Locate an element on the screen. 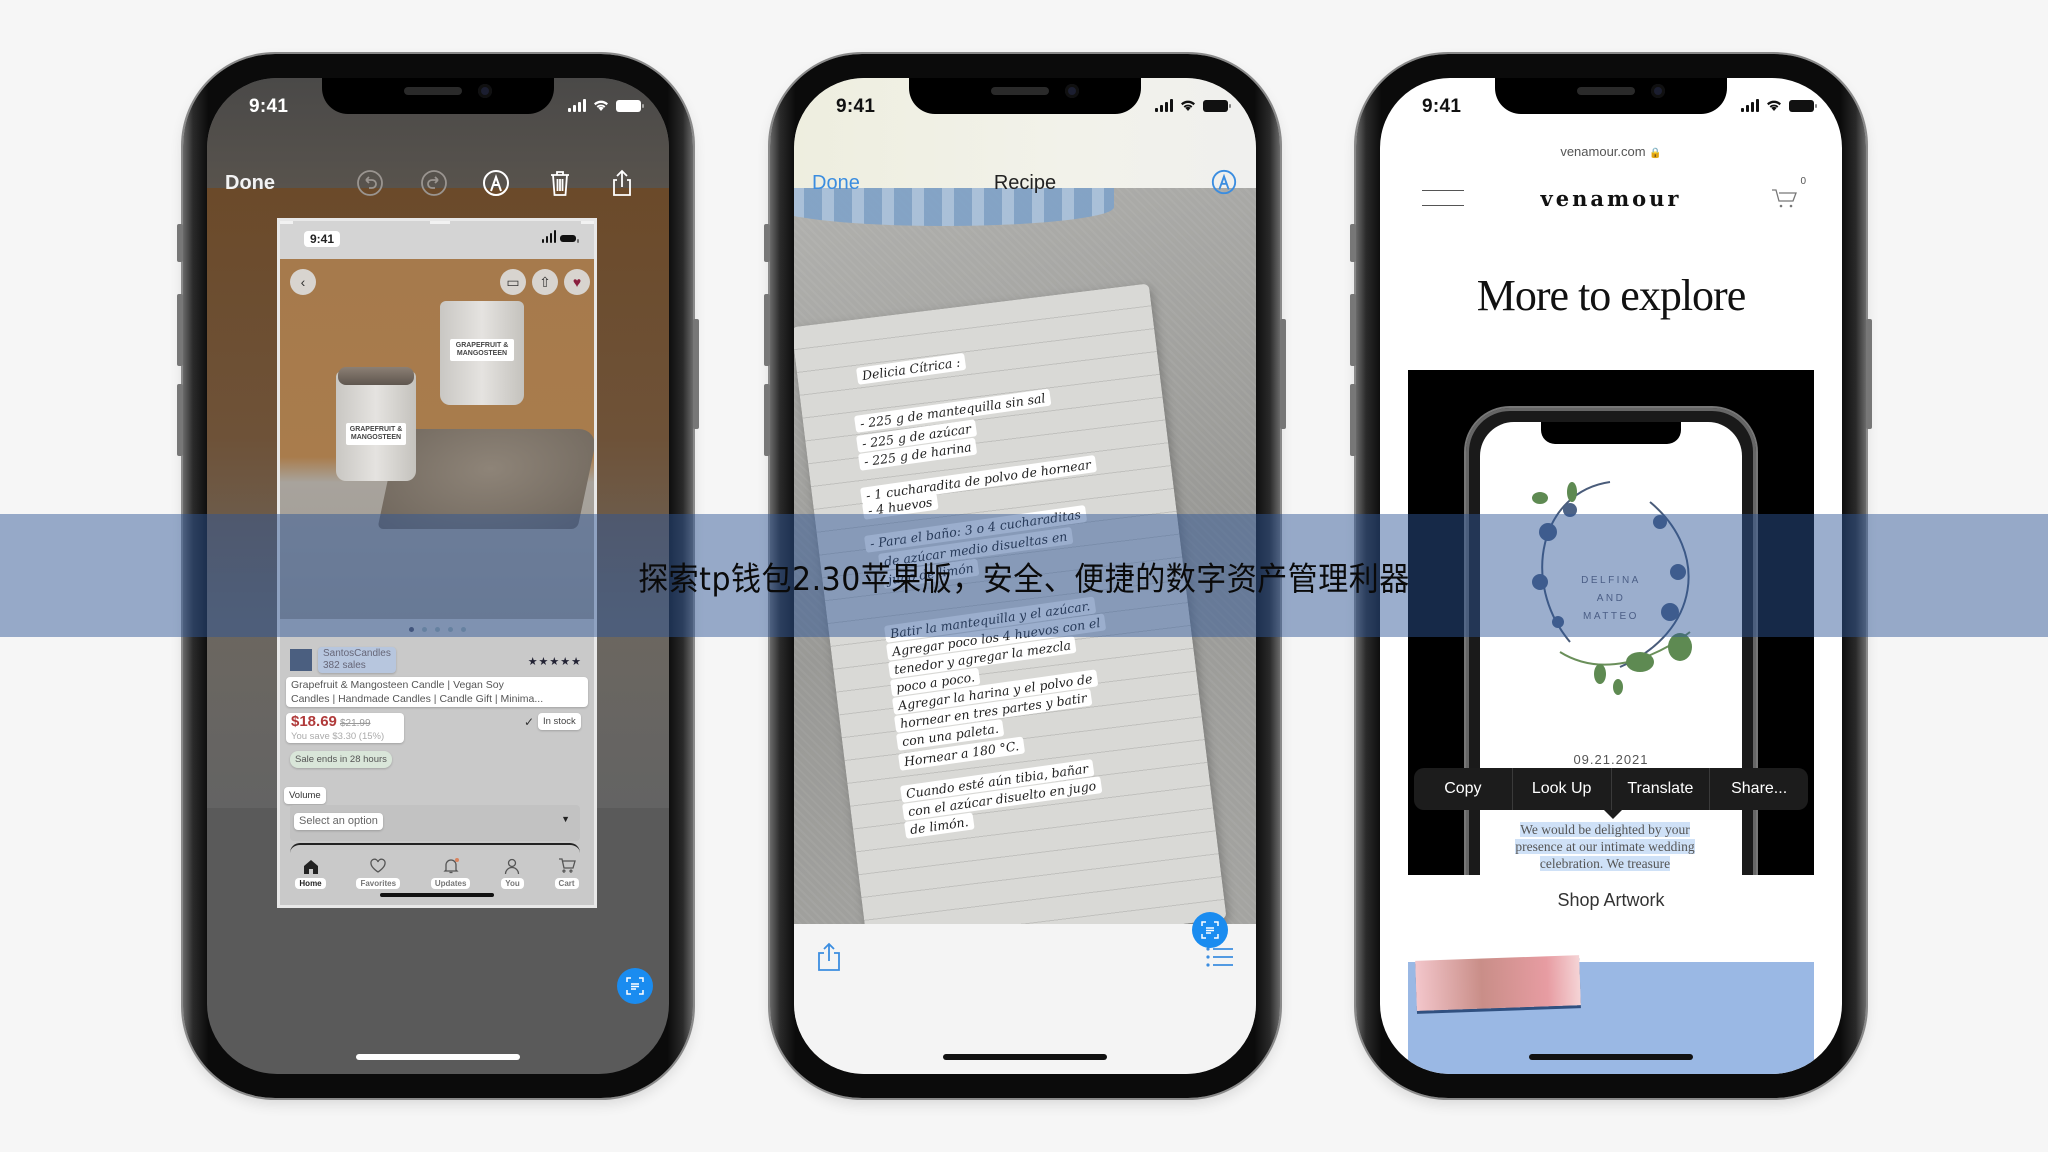  rating-stars: ★★★★★ is located at coordinates (554, 662).